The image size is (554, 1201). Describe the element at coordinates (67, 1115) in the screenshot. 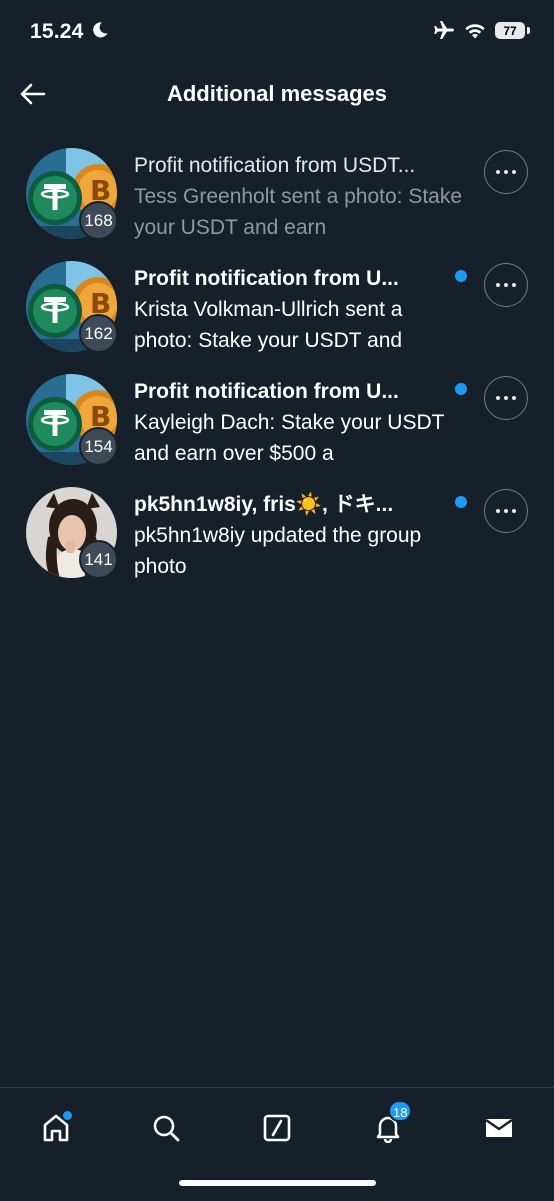

I see `home-unread-dot` at that location.